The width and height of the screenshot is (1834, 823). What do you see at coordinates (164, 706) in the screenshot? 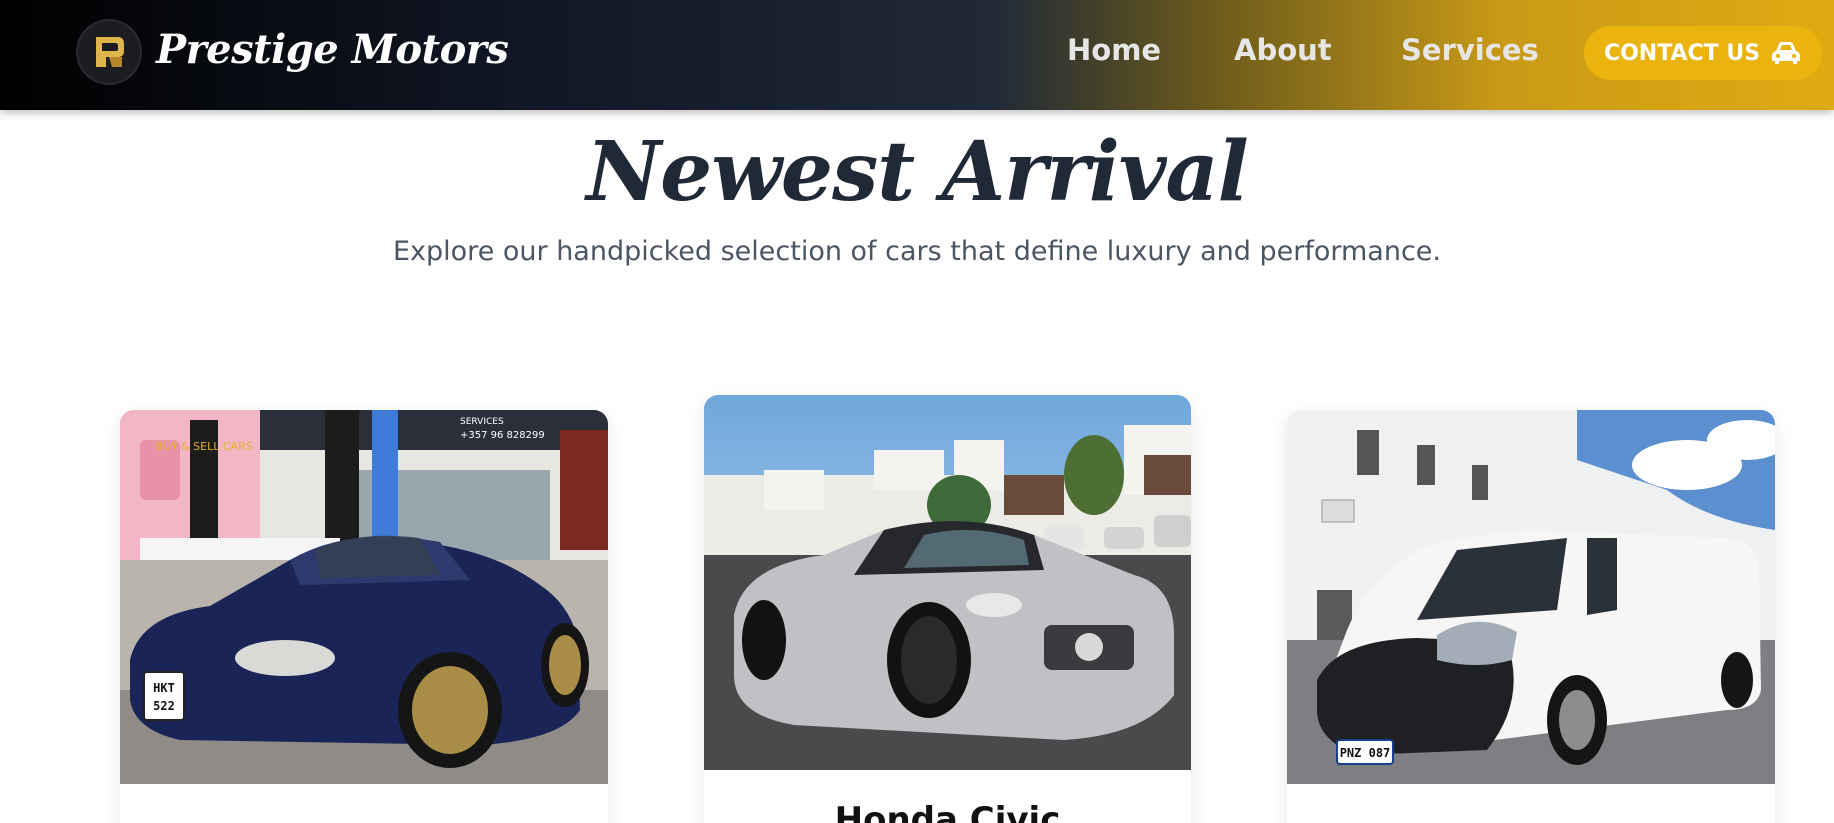
I see `svg-text: 522` at bounding box center [164, 706].